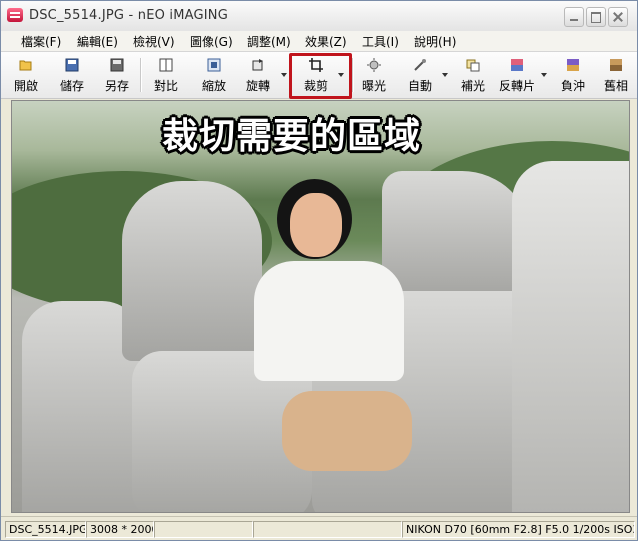 The height and width of the screenshot is (541, 638). Describe the element at coordinates (420, 65) in the screenshot. I see `auto-enhance-icon` at that location.